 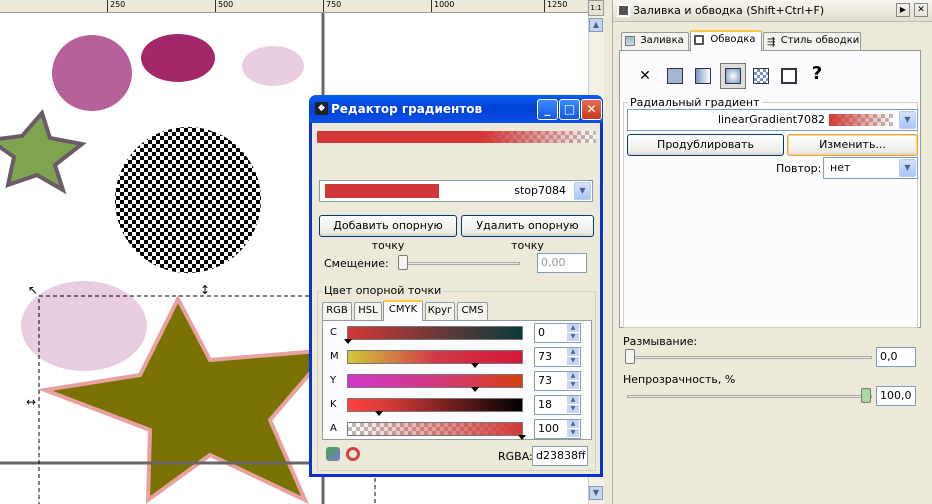 What do you see at coordinates (705, 145) in the screenshot?
I see `duplicate-button: Продублировать` at bounding box center [705, 145].